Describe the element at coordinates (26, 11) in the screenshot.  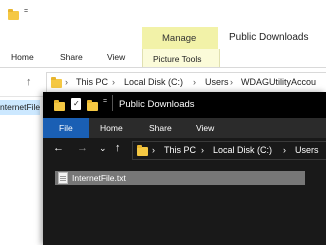
I see `qa-dropdown-icon: =` at that location.